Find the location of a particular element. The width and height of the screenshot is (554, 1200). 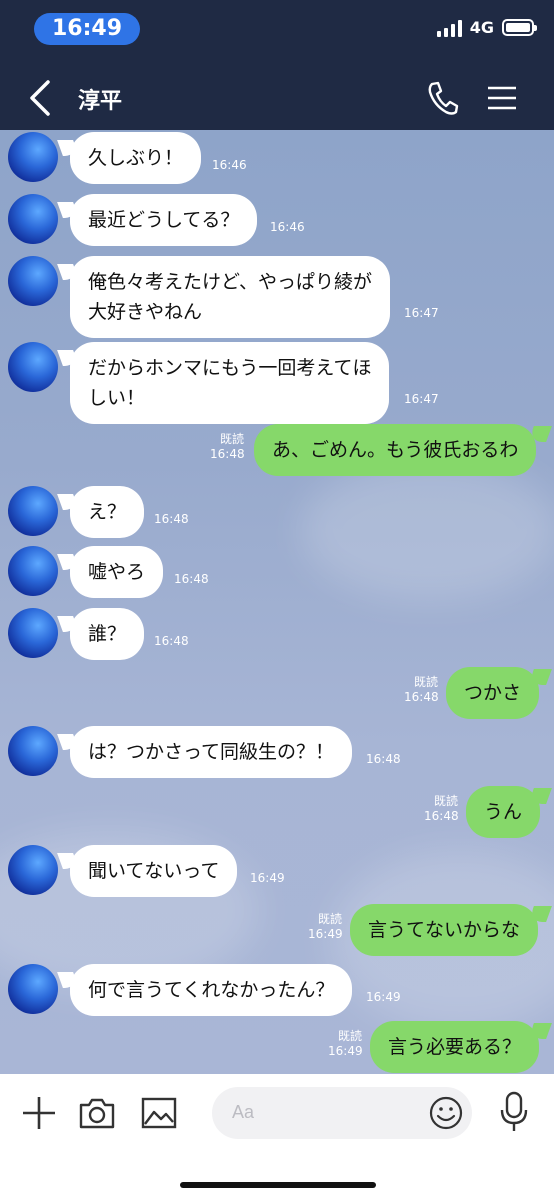

message-bubble-outgoing: 言うてないからな is located at coordinates (444, 930).